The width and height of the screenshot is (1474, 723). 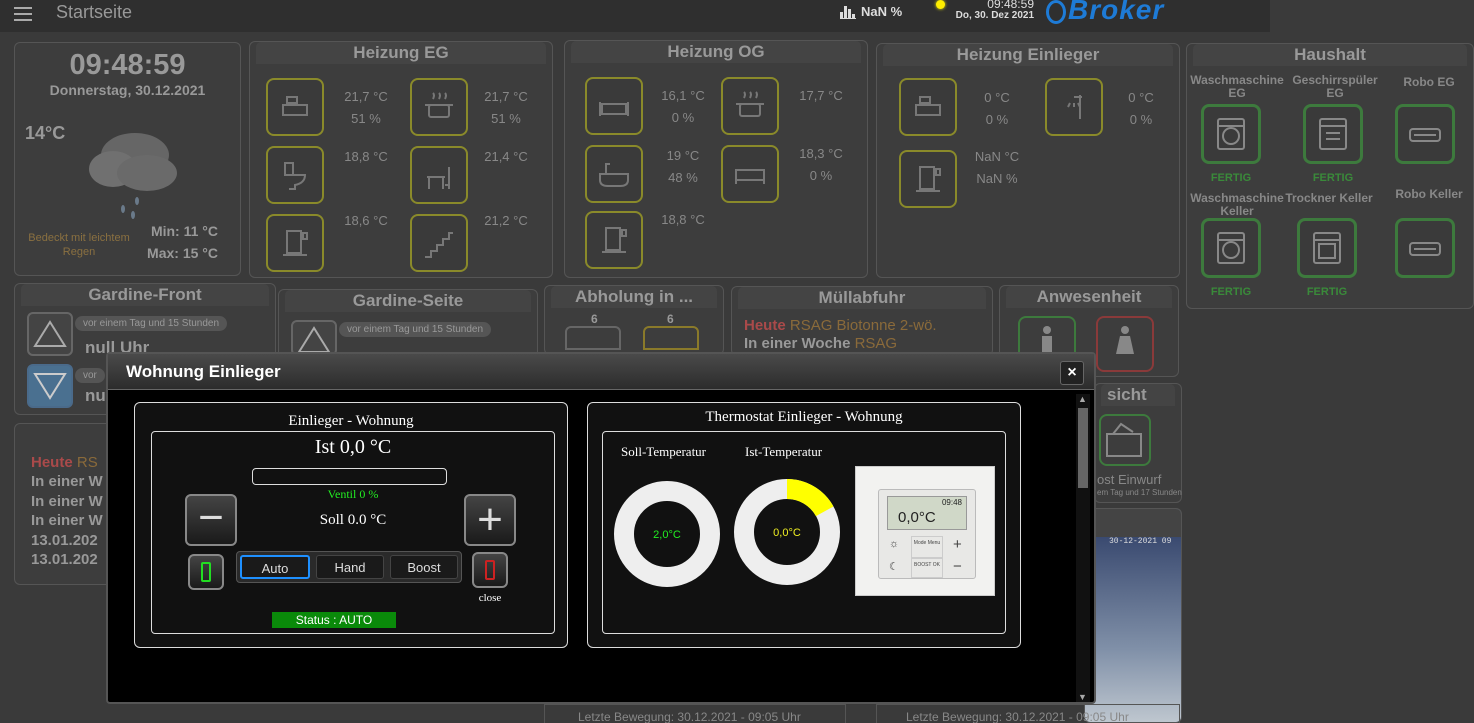 What do you see at coordinates (1133, 615) in the screenshot?
I see `camera-view: 30-12-2021 09` at bounding box center [1133, 615].